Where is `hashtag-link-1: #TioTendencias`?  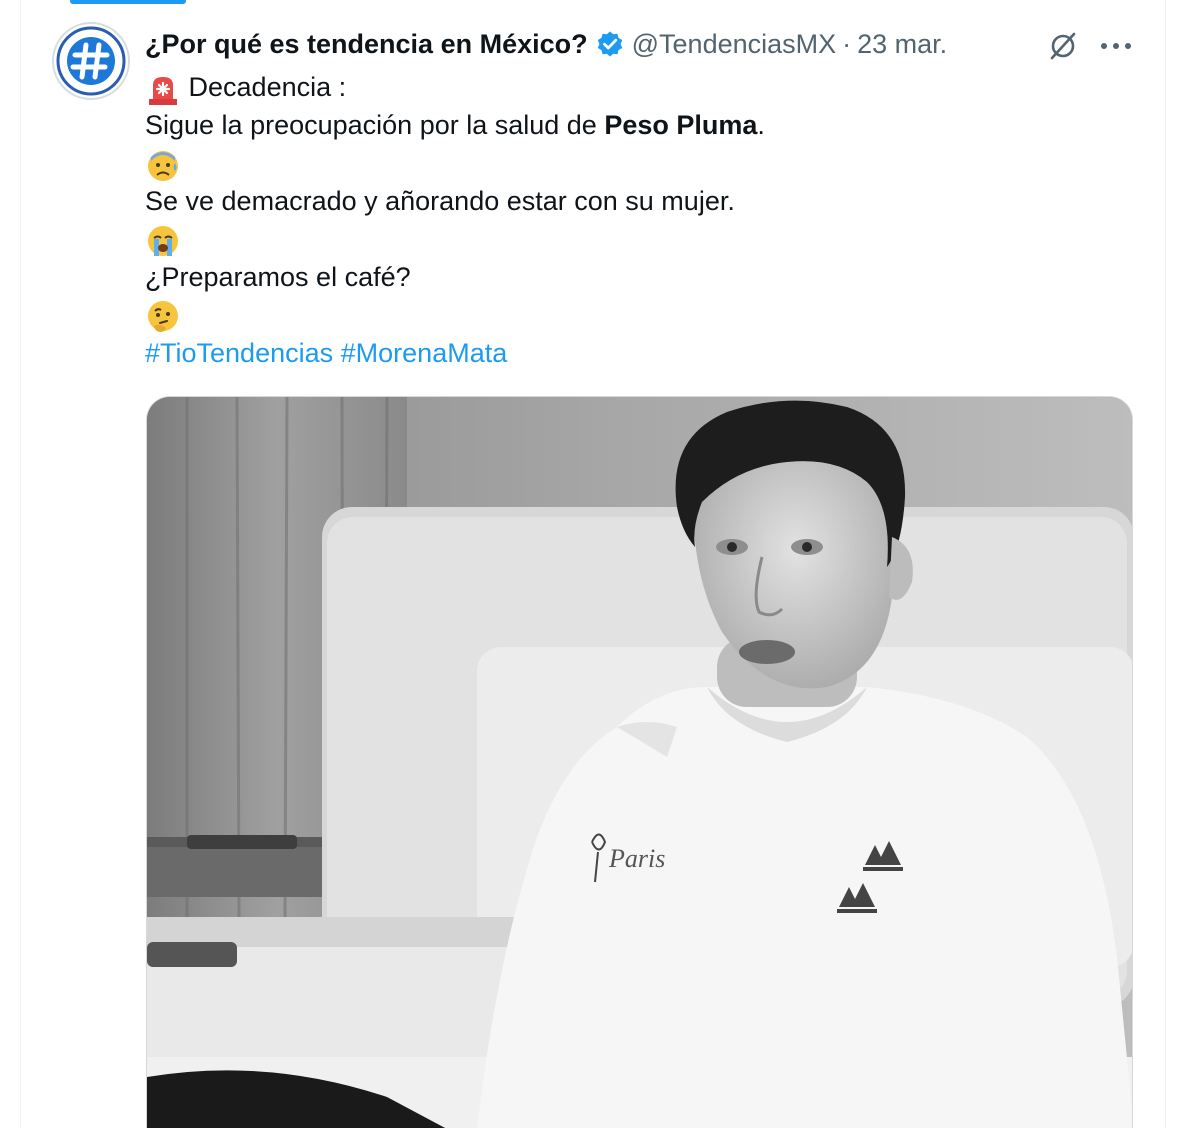
hashtag-link-1: #TioTendencias is located at coordinates (239, 353).